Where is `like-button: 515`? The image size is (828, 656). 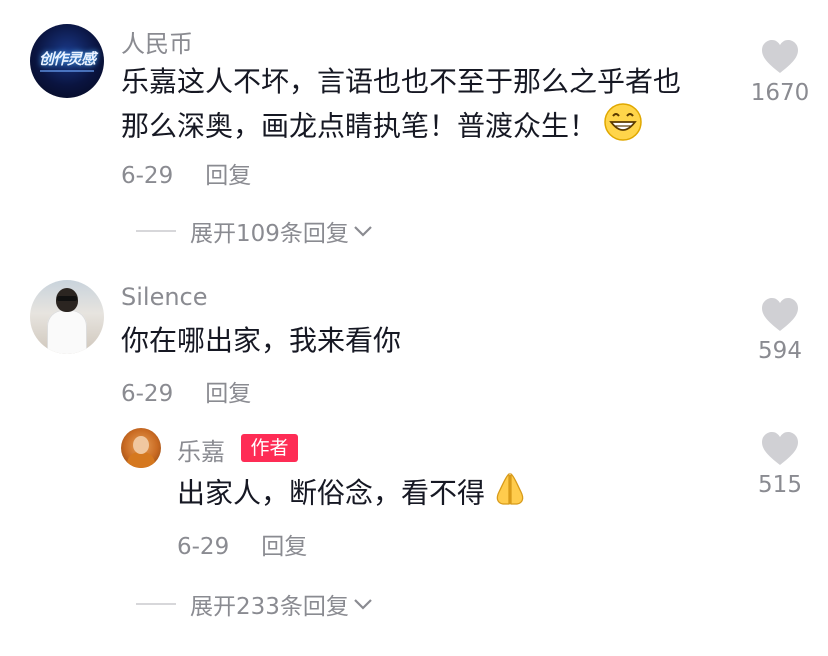 like-button: 515 is located at coordinates (780, 465).